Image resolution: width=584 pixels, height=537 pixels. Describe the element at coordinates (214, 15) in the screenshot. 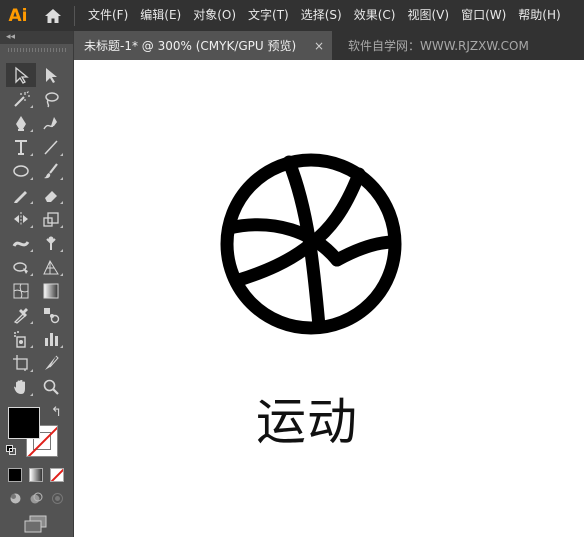

I see `menu-item: 对象(O)` at that location.